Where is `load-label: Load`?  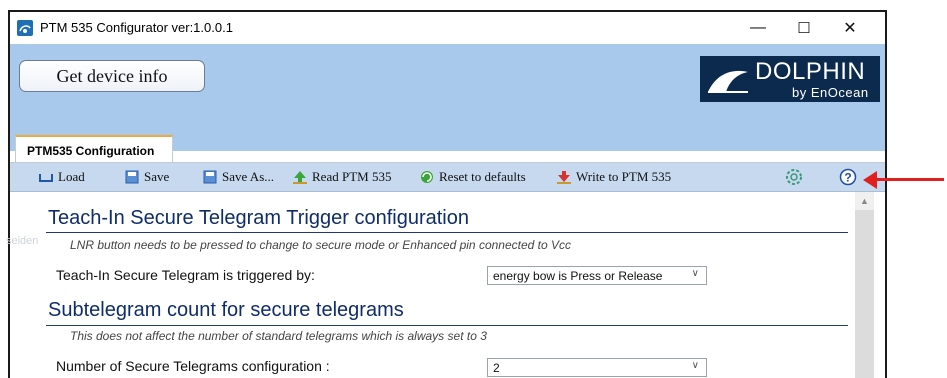 load-label: Load is located at coordinates (71, 176).